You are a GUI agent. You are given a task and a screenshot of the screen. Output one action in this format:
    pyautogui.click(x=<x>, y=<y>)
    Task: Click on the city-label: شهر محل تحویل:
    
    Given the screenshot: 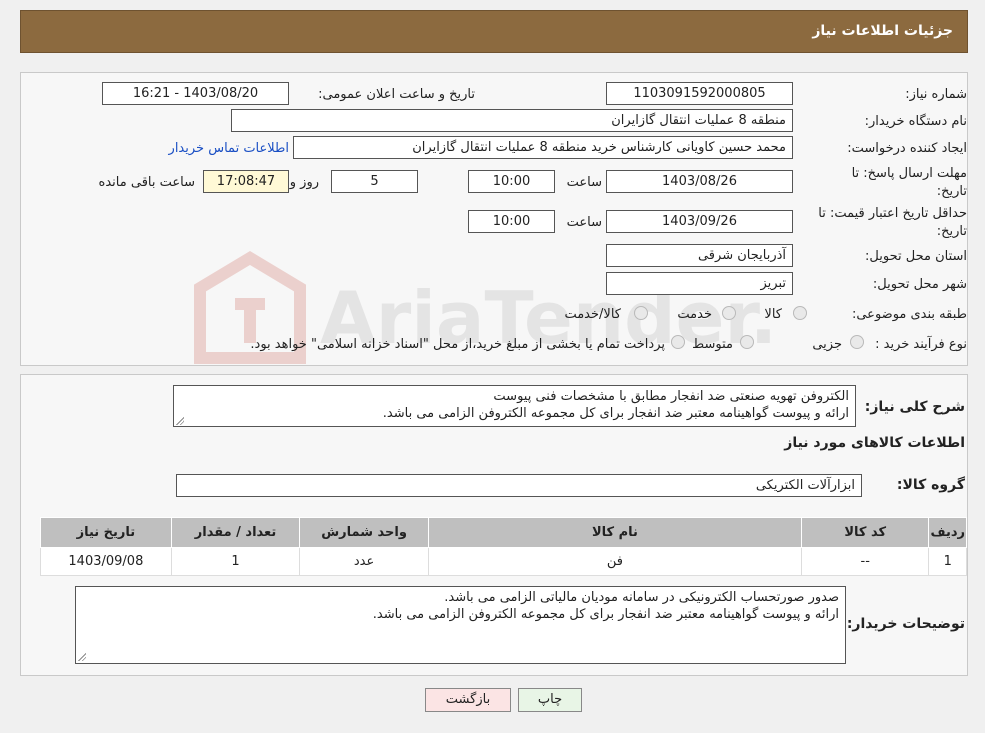 What is the action you would take?
    pyautogui.click(x=919, y=284)
    